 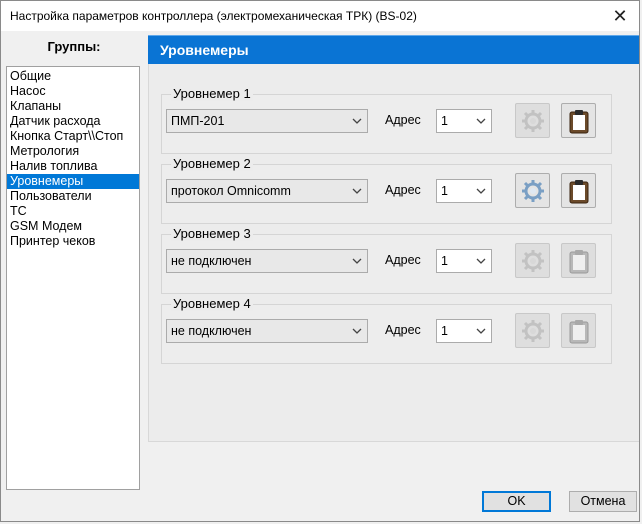 What do you see at coordinates (231, 191) in the screenshot?
I see `protocol-value: протокол Omnicomm` at bounding box center [231, 191].